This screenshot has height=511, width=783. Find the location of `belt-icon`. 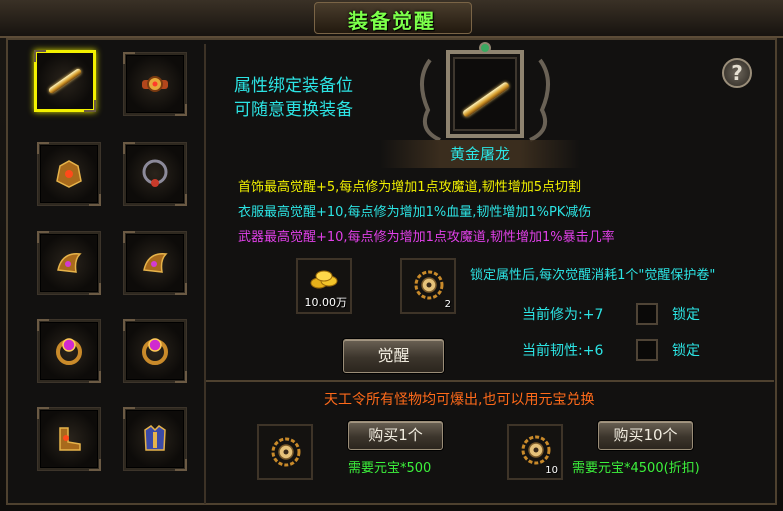

belt-icon is located at coordinates (155, 84).